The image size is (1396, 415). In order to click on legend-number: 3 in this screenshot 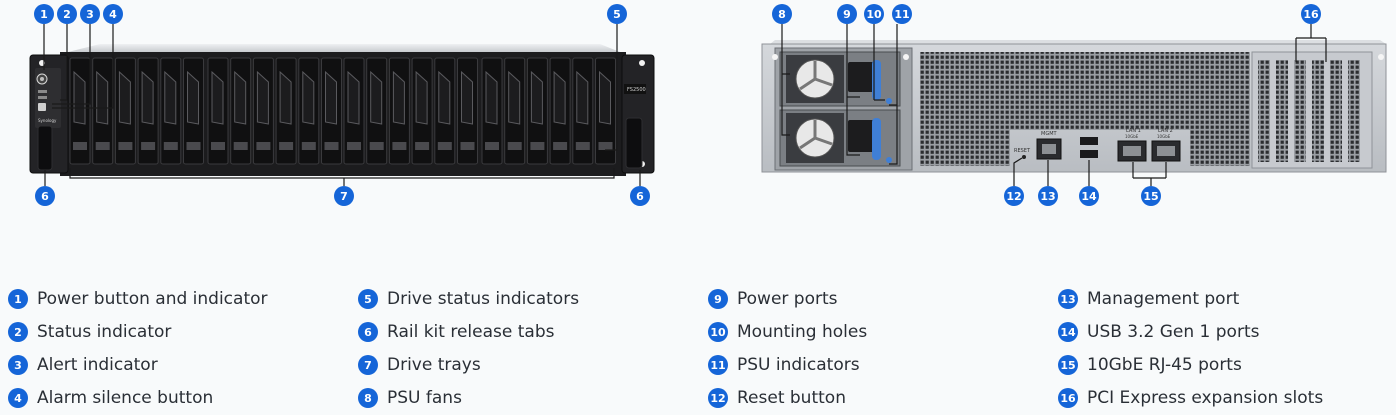, I will do `click(18, 365)`.